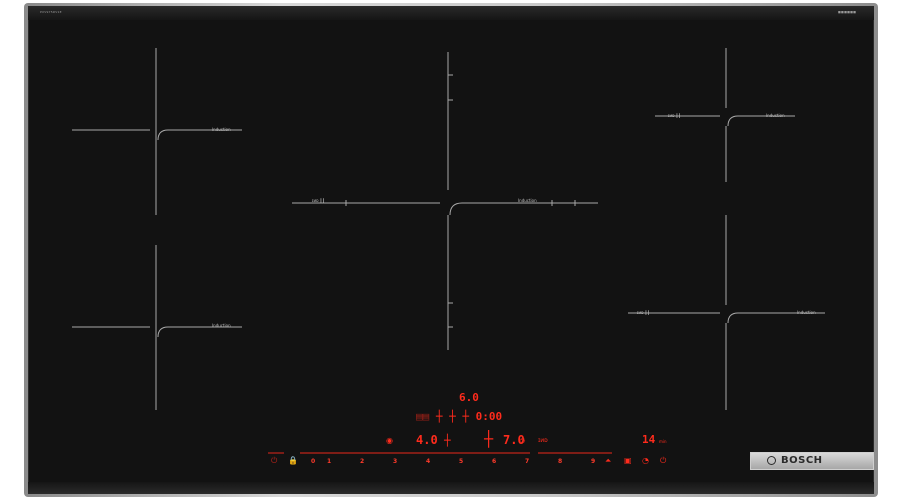 The image size is (900, 500). Describe the element at coordinates (802, 460) in the screenshot. I see `brand-name: BOSCH` at that location.